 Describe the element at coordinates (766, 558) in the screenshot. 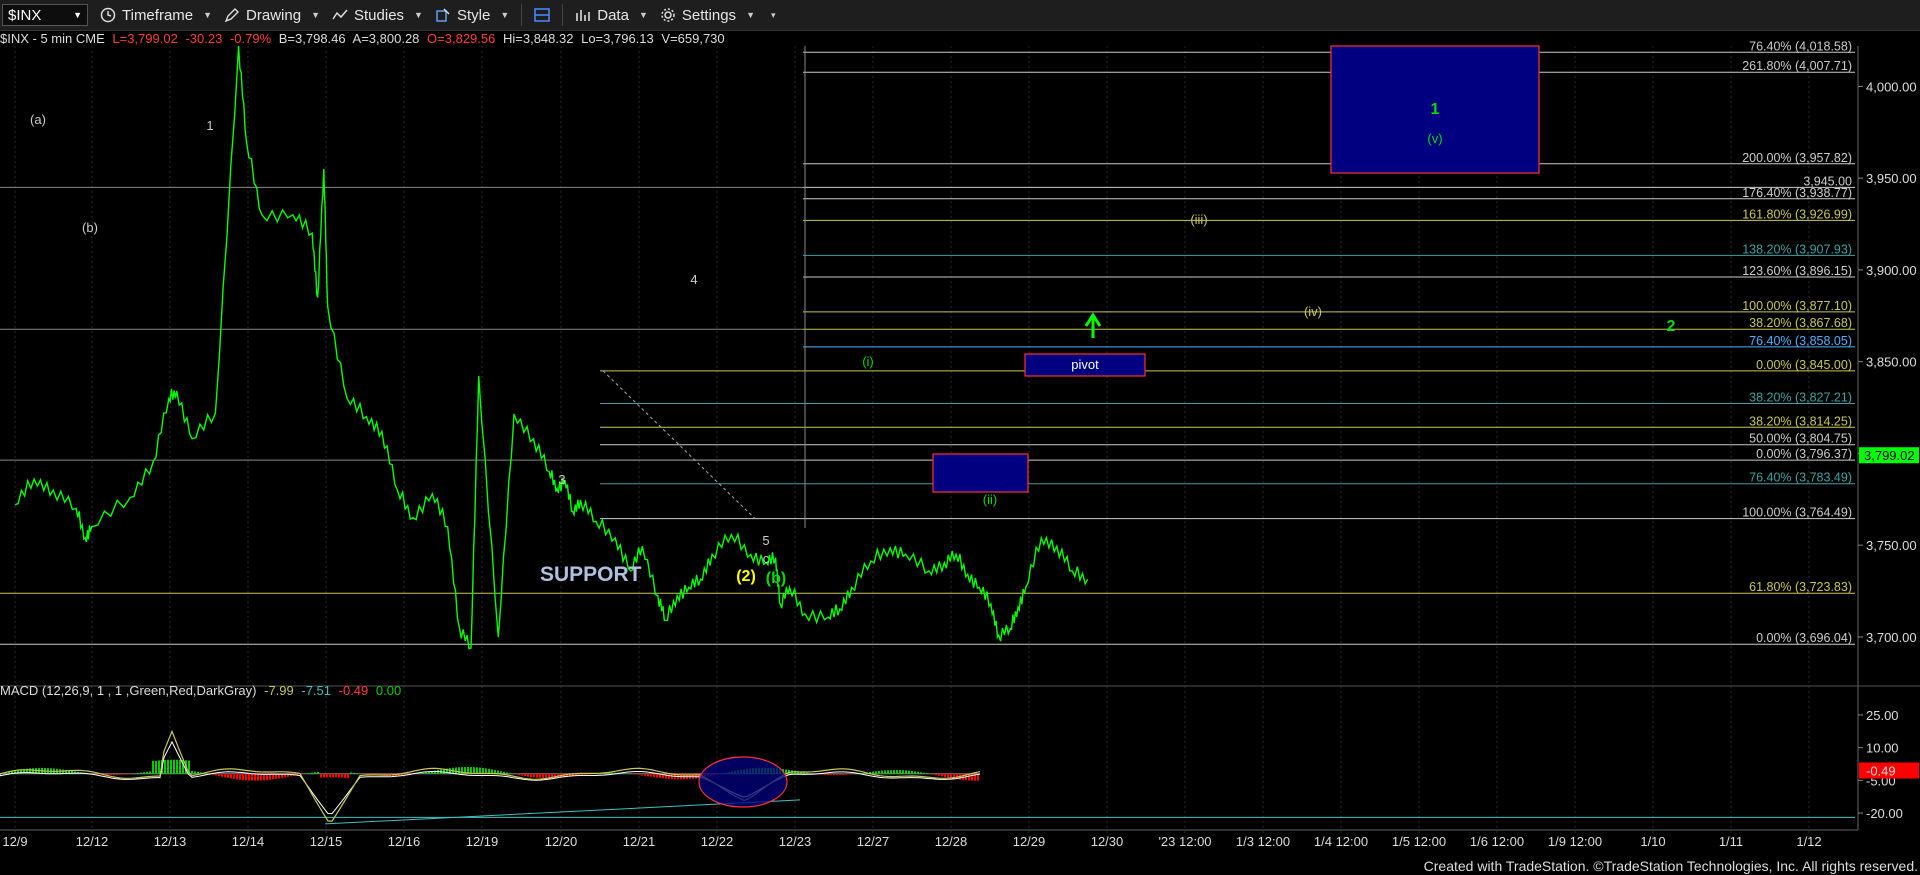

I see `wave-label: c` at that location.